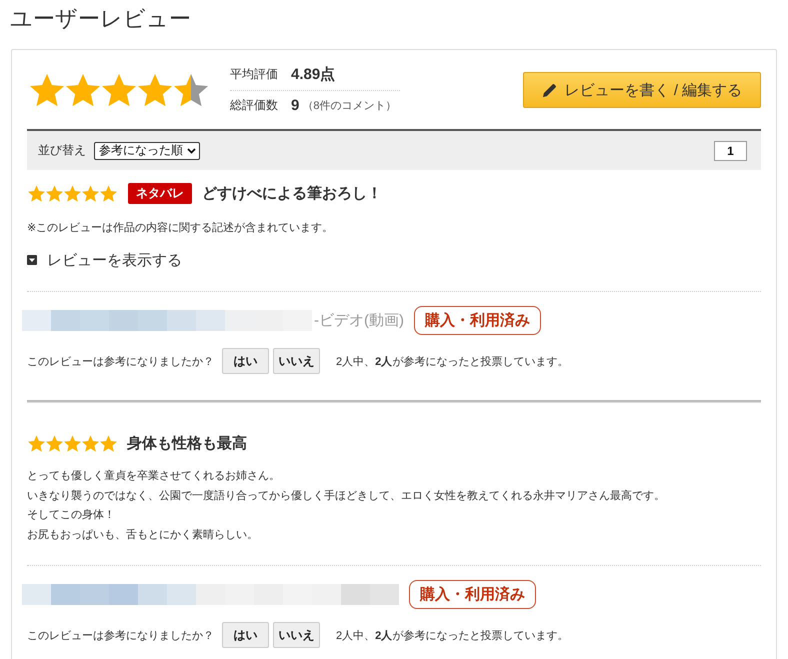 The height and width of the screenshot is (659, 788). I want to click on page-title: ユーザーレビュー, so click(100, 18).